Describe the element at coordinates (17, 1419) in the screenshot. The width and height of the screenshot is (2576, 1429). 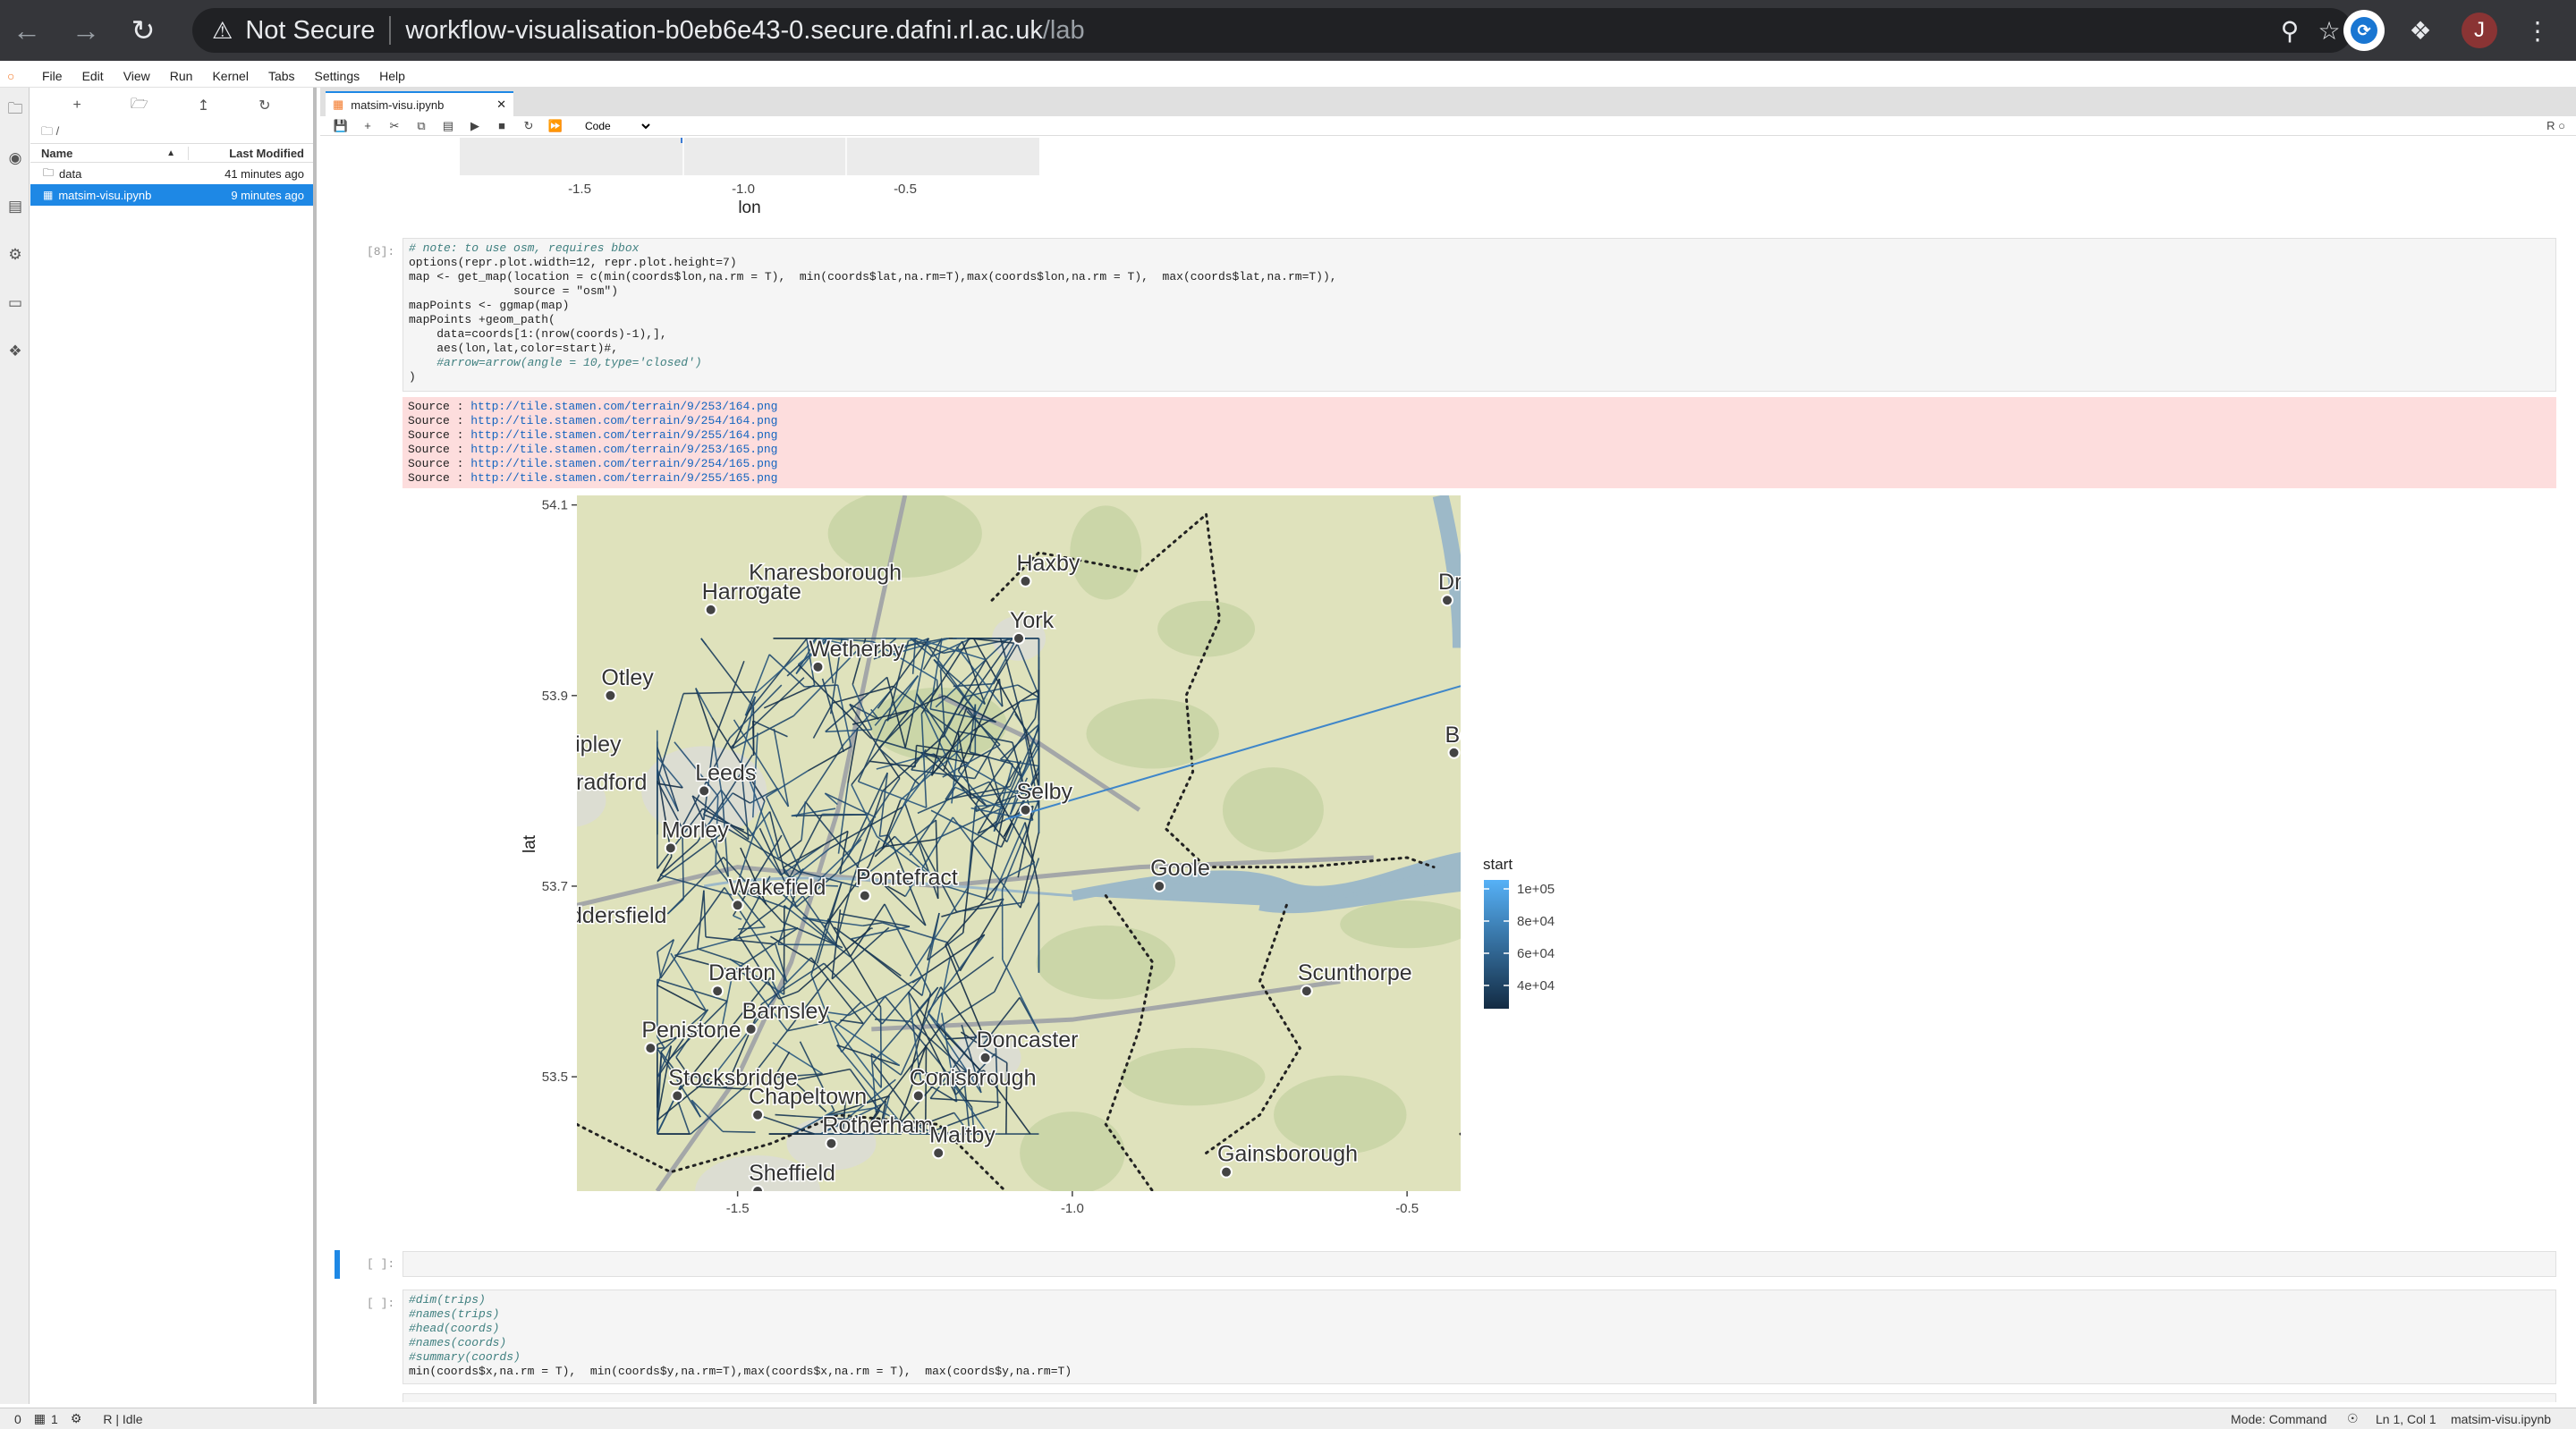
I see `status-count: 0` at that location.